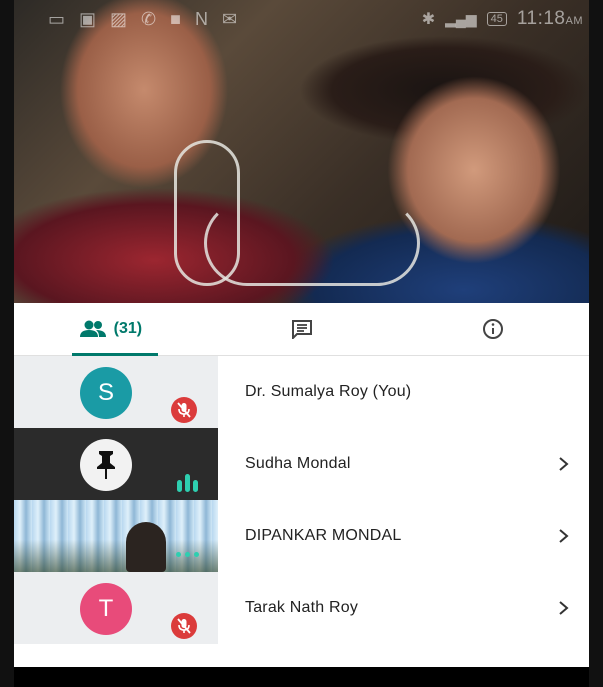  I want to click on earphone-cord, so click(312, 243).